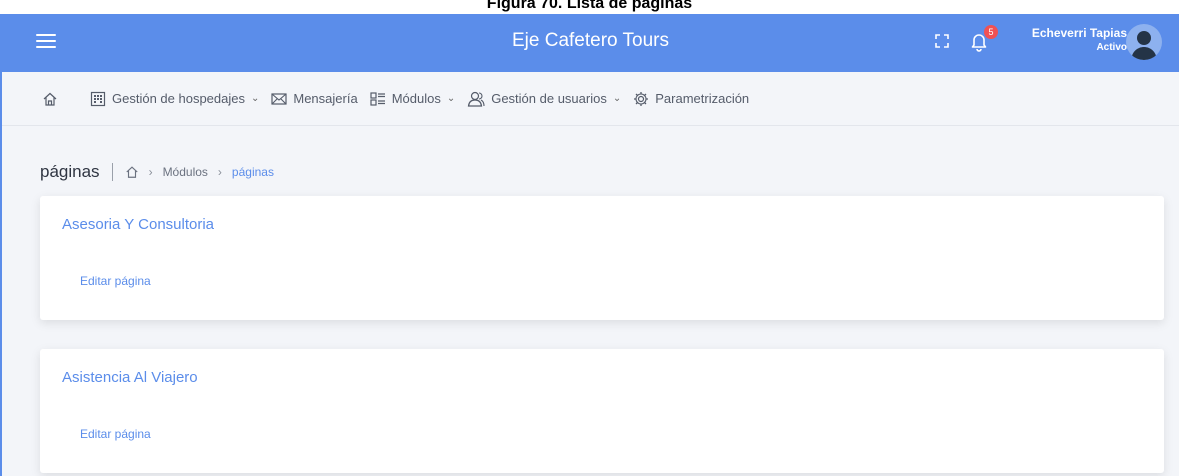 This screenshot has height=476, width=1179. What do you see at coordinates (178, 98) in the screenshot?
I see `nav-label: Gestión de hospedajes` at bounding box center [178, 98].